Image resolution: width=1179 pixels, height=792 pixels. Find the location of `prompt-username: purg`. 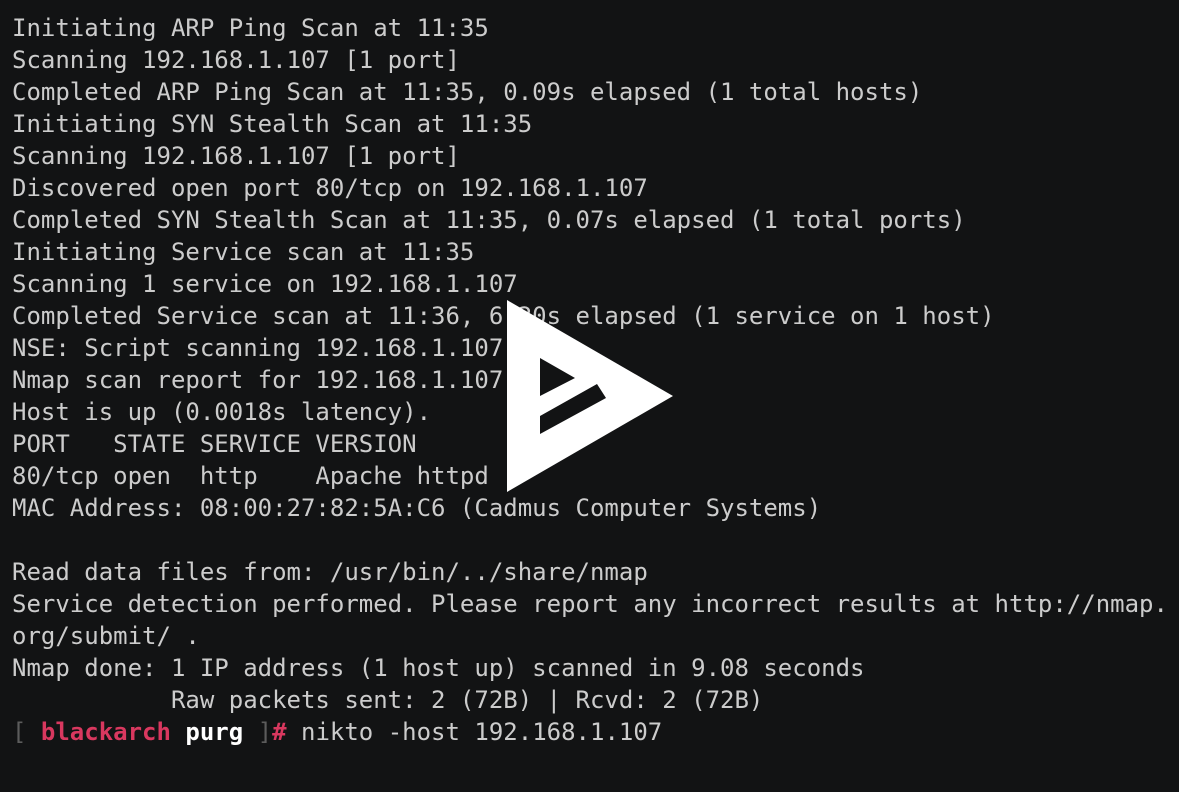

prompt-username: purg is located at coordinates (214, 732).